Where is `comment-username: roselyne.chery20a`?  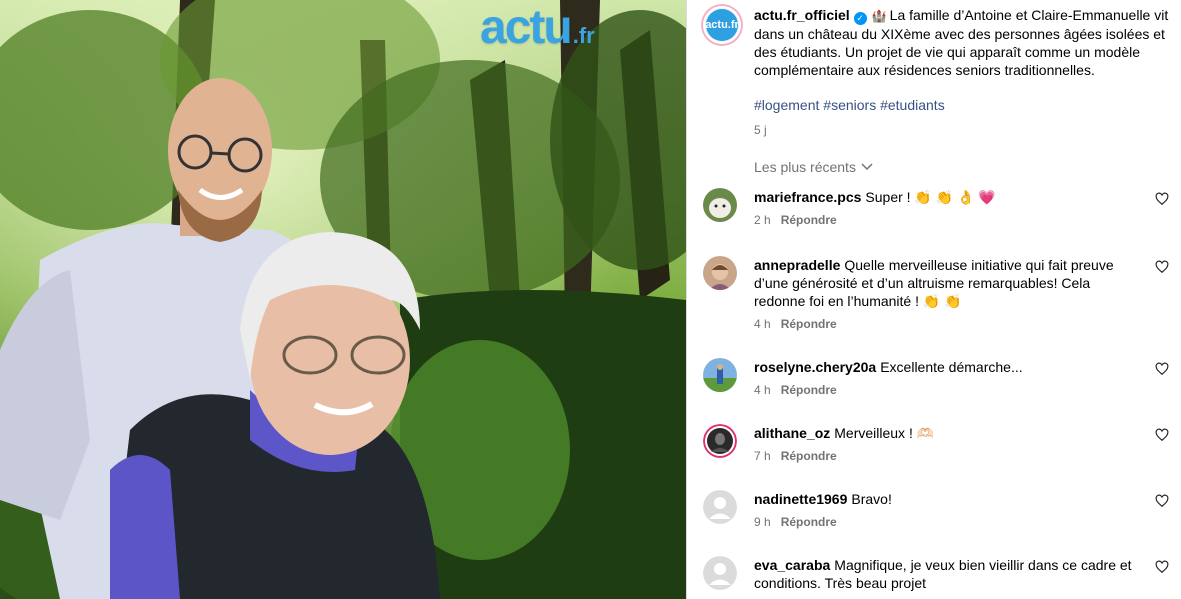
comment-username: roselyne.chery20a is located at coordinates (815, 367).